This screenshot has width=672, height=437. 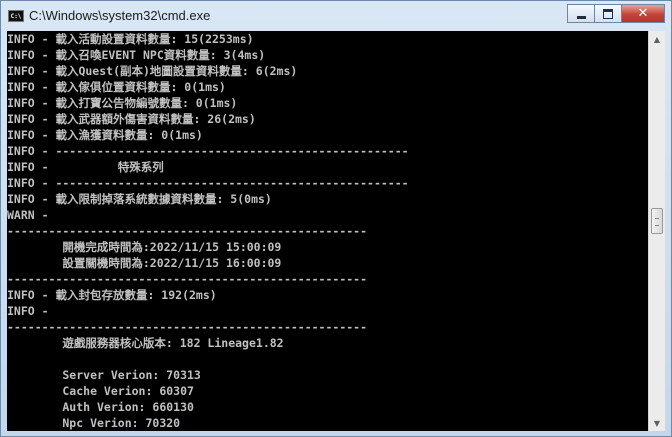 I want to click on console-line: Npc Verion: 70320, so click(x=94, y=423).